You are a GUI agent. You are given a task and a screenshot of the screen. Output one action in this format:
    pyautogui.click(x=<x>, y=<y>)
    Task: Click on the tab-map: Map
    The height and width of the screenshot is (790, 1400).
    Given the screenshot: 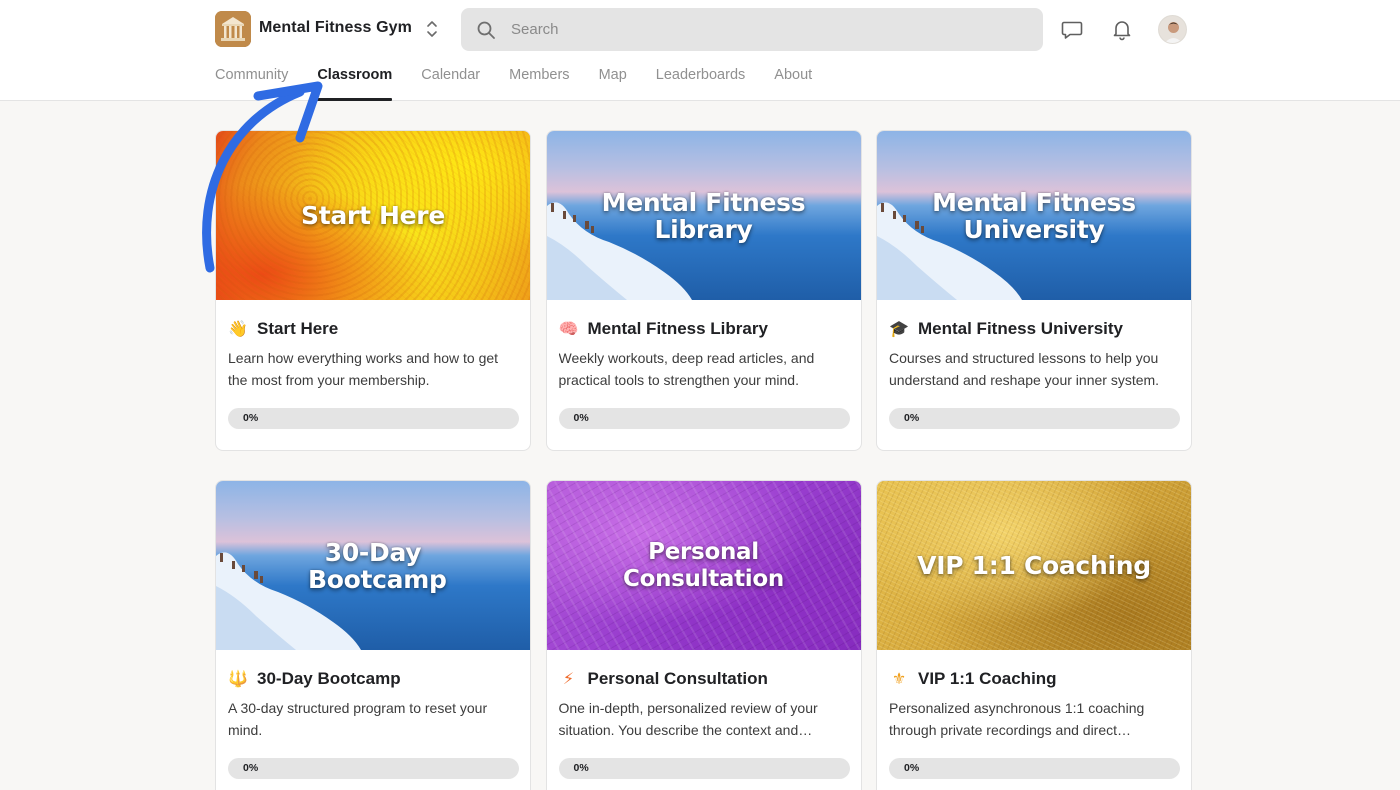 What is the action you would take?
    pyautogui.click(x=613, y=83)
    